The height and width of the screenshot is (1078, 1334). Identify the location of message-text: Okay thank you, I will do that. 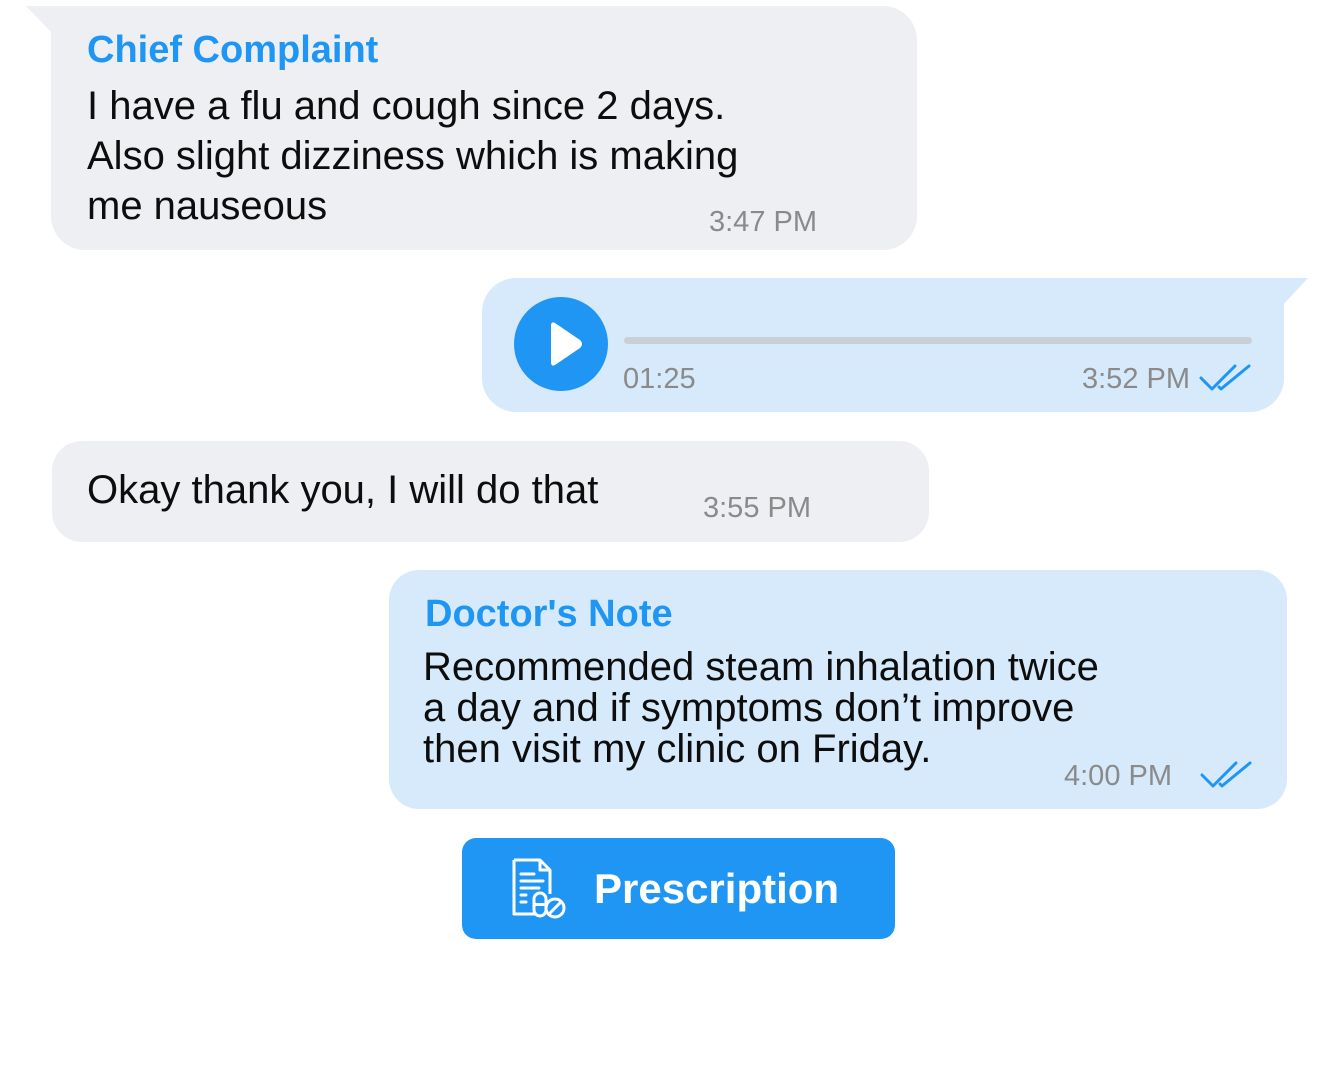
(343, 490).